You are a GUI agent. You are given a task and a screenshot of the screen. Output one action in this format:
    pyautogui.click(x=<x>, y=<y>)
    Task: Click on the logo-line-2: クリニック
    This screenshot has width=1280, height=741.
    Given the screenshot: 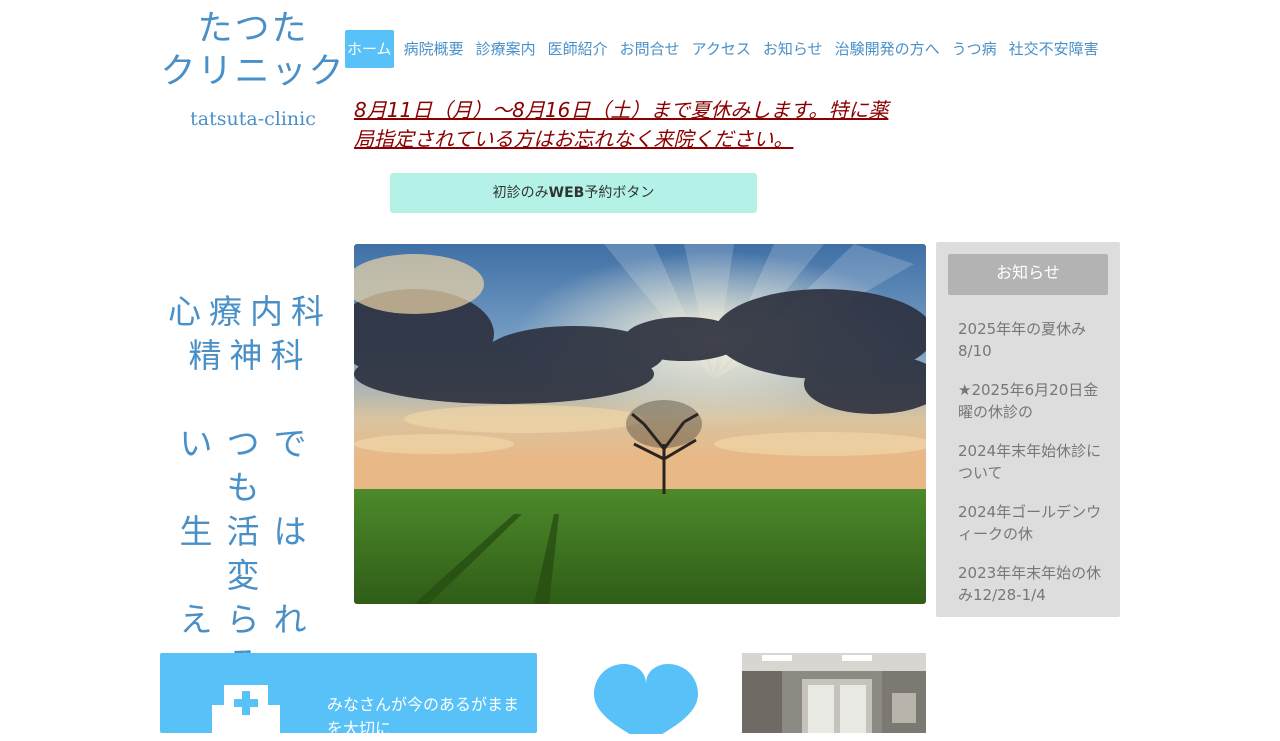 What is the action you would take?
    pyautogui.click(x=253, y=72)
    